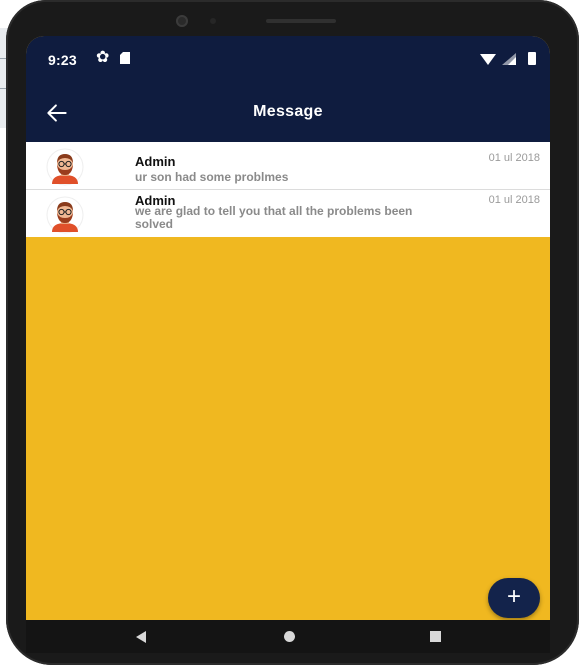 The width and height of the screenshot is (579, 665). What do you see at coordinates (301, 21) in the screenshot?
I see `speaker-grille` at bounding box center [301, 21].